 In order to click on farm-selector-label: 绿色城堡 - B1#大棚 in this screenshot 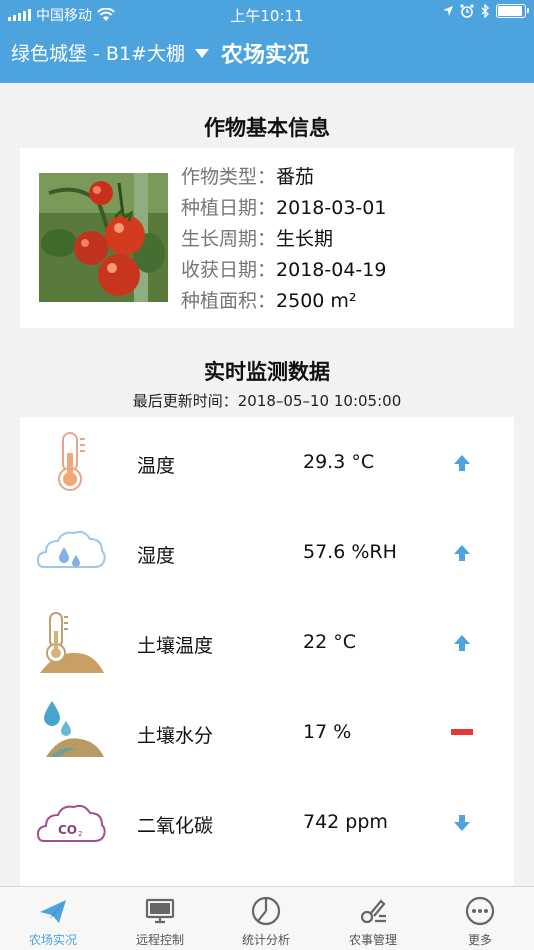, I will do `click(98, 54)`.